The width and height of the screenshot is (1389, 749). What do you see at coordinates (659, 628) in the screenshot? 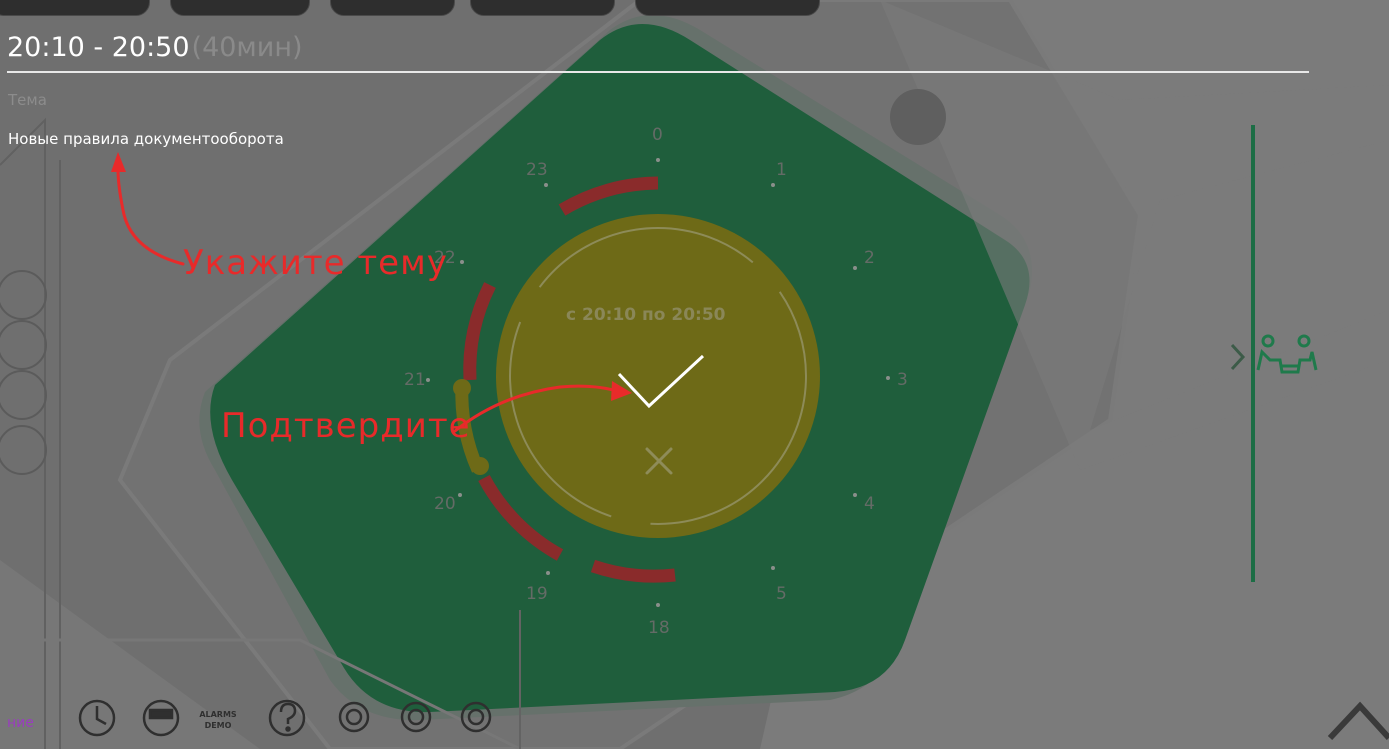
I see `hour-label: 18` at bounding box center [659, 628].